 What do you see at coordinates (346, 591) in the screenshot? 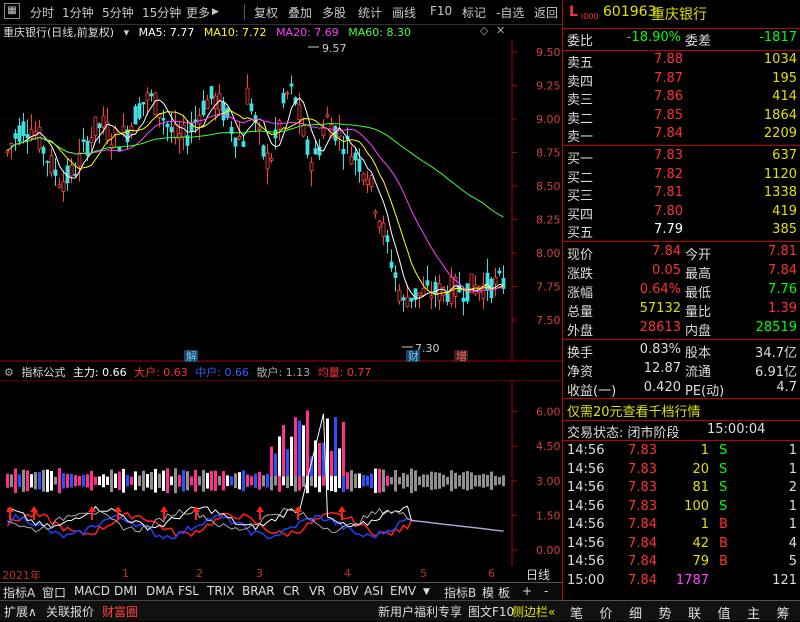
I see `tab-obv: OBV` at bounding box center [346, 591].